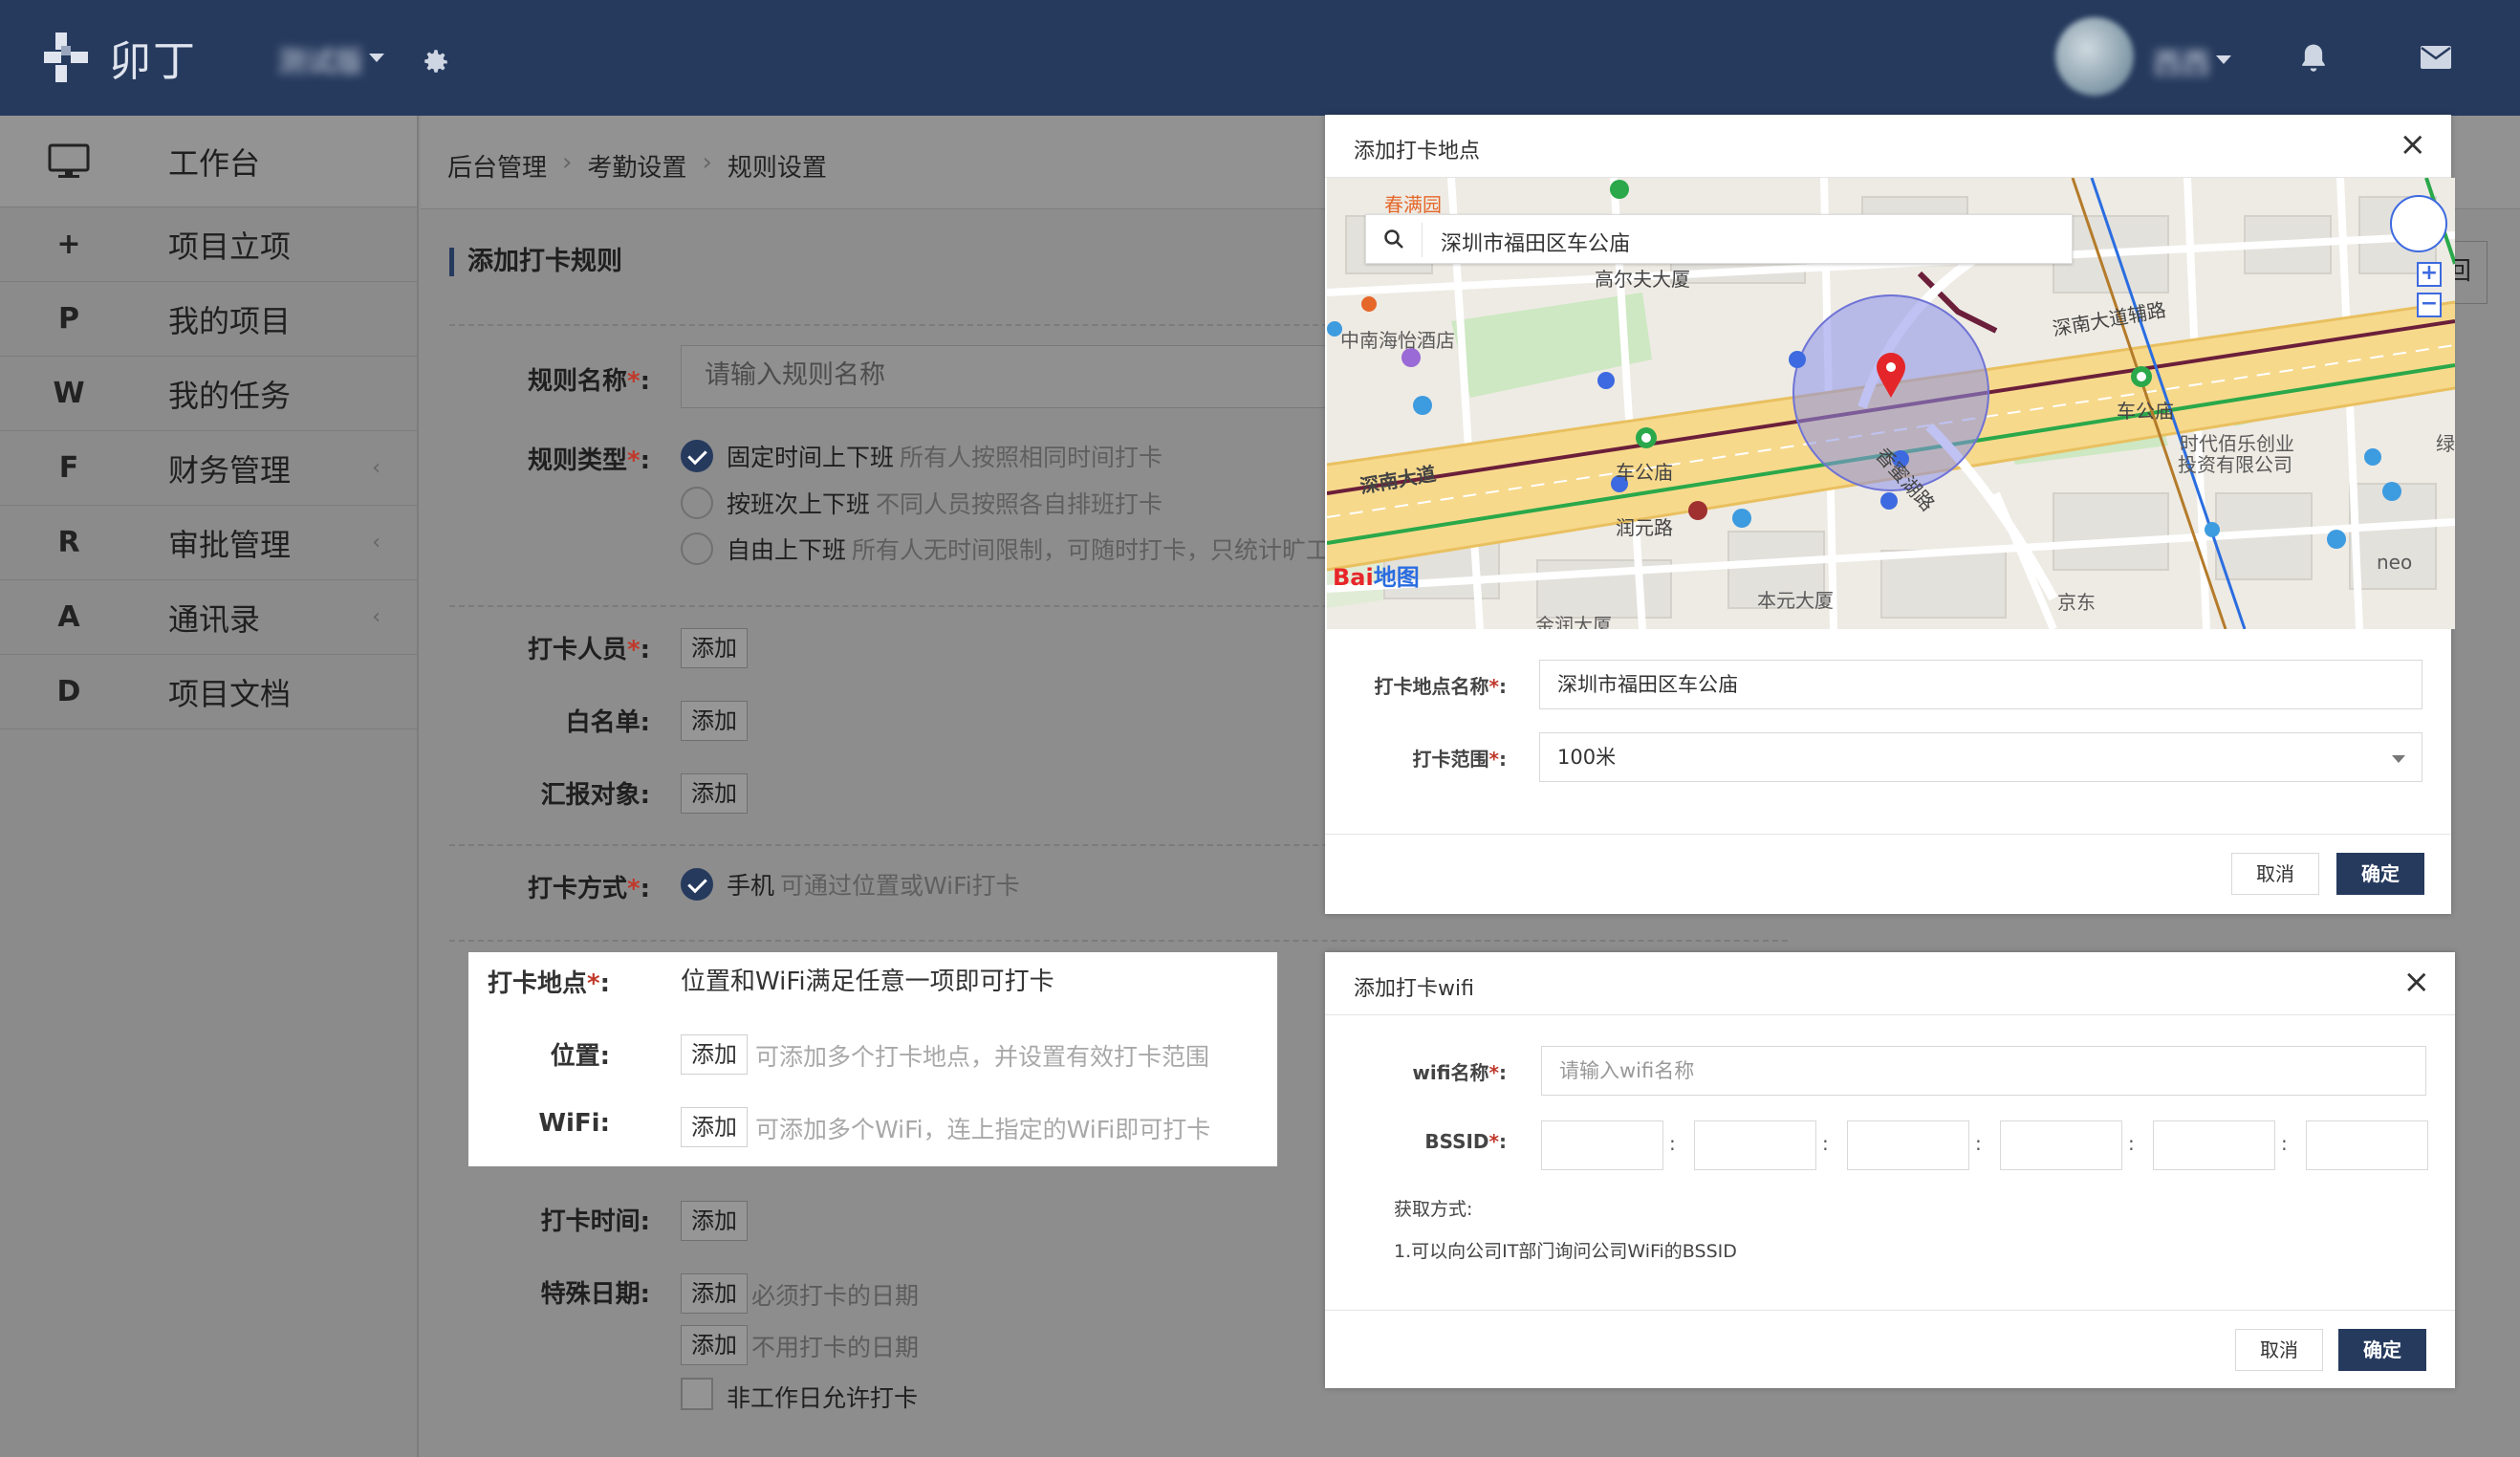 This screenshot has height=1457, width=2520. I want to click on add-staff-button: 添加, so click(714, 648).